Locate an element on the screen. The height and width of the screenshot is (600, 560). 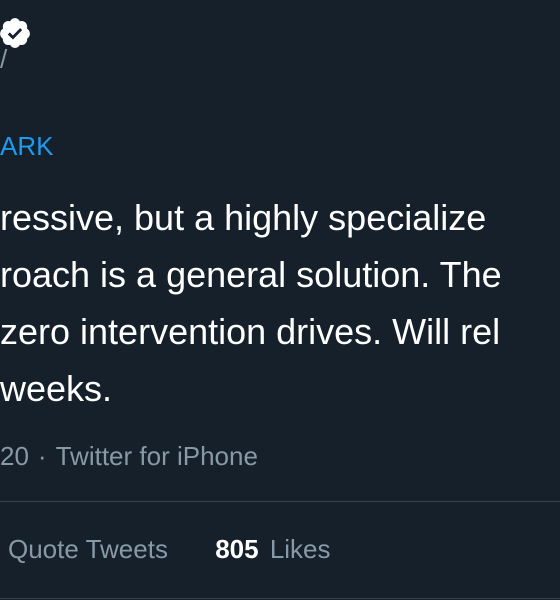
tweet-text-line: zero intervention drives. Will rel is located at coordinates (250, 331).